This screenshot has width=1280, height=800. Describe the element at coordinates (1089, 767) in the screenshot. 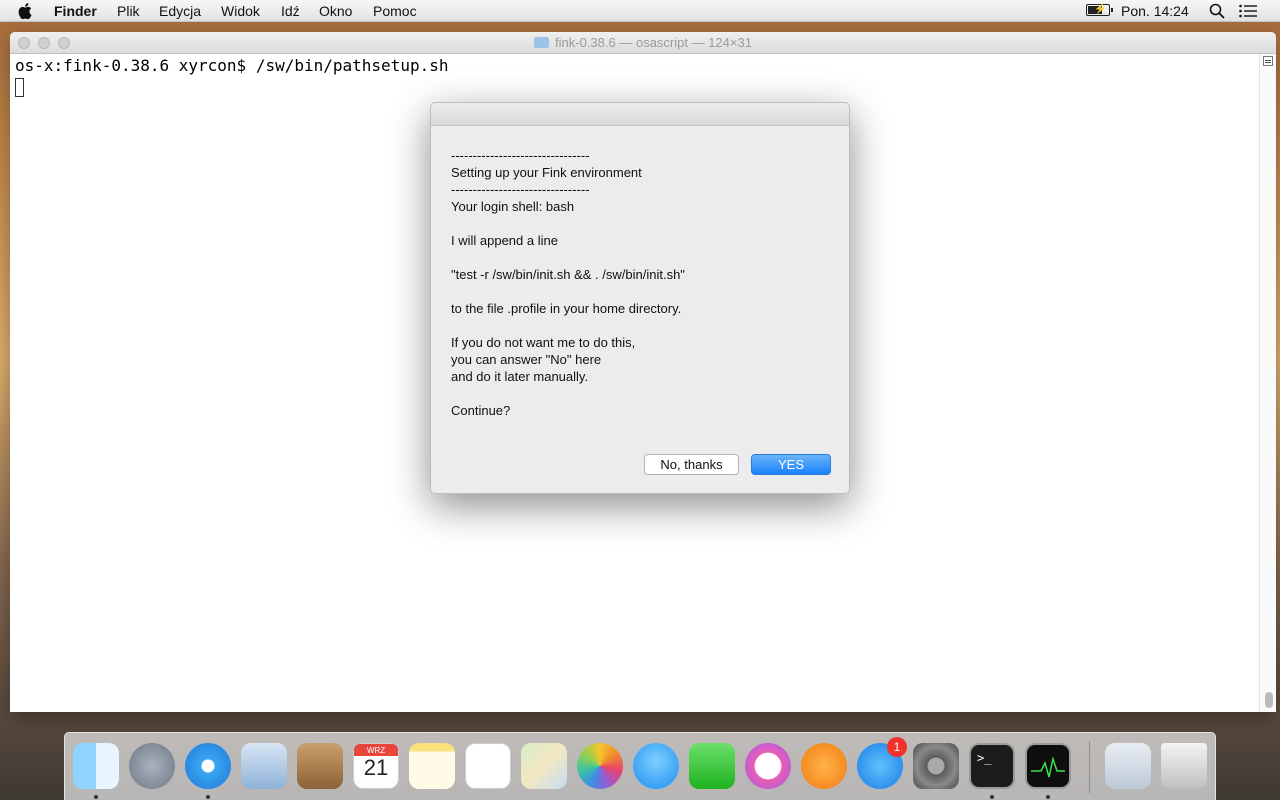

I see `dock-separator` at that location.